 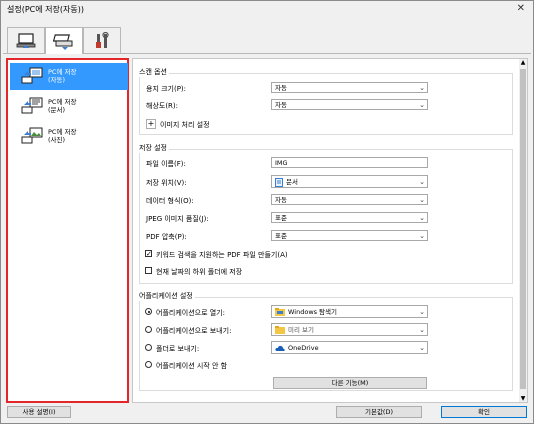 What do you see at coordinates (166, 164) in the screenshot?
I see `file-name-label: 파일 이름(F):` at bounding box center [166, 164].